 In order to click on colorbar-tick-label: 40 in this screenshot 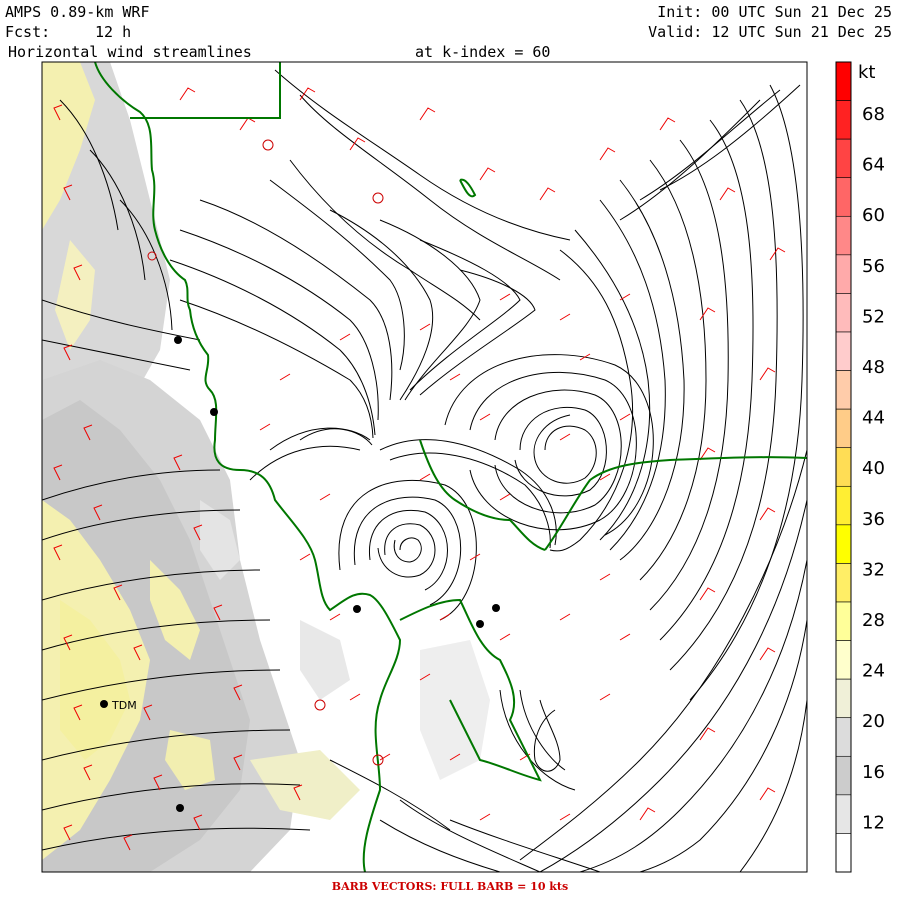, I will do `click(873, 468)`.